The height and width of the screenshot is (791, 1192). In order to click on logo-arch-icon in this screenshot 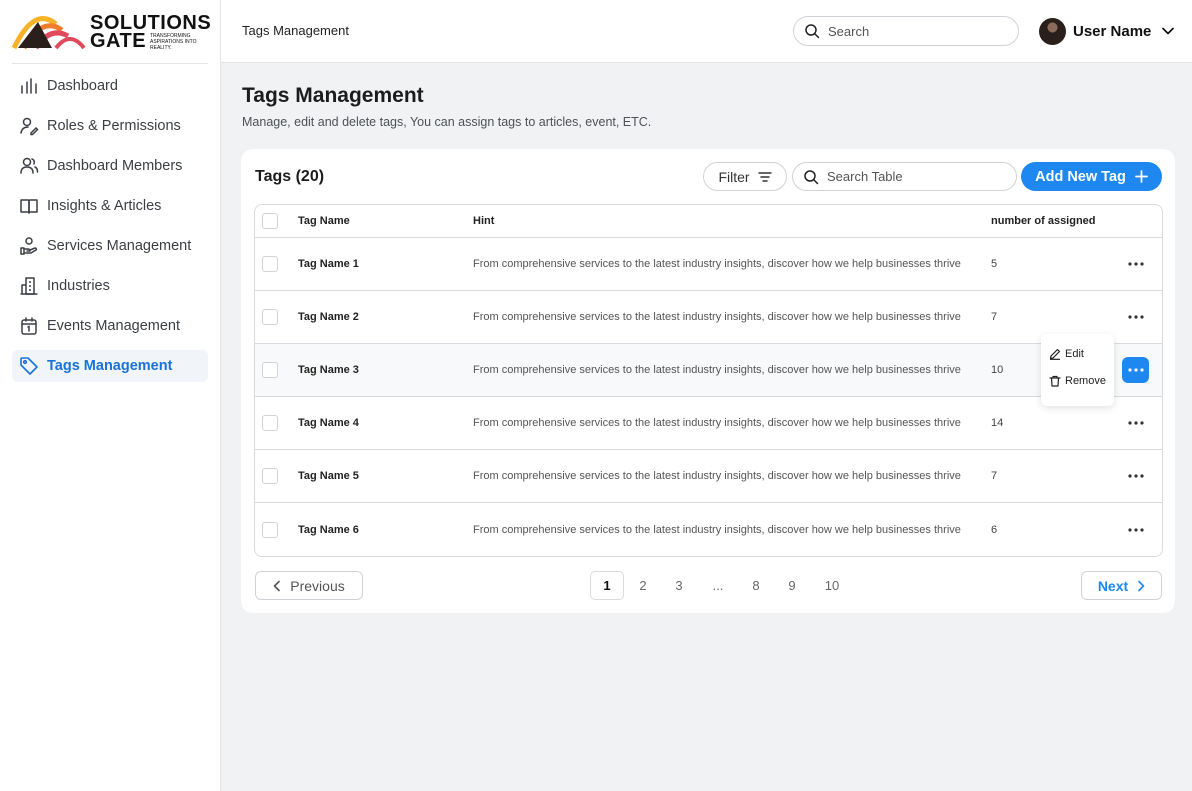, I will do `click(49, 33)`.